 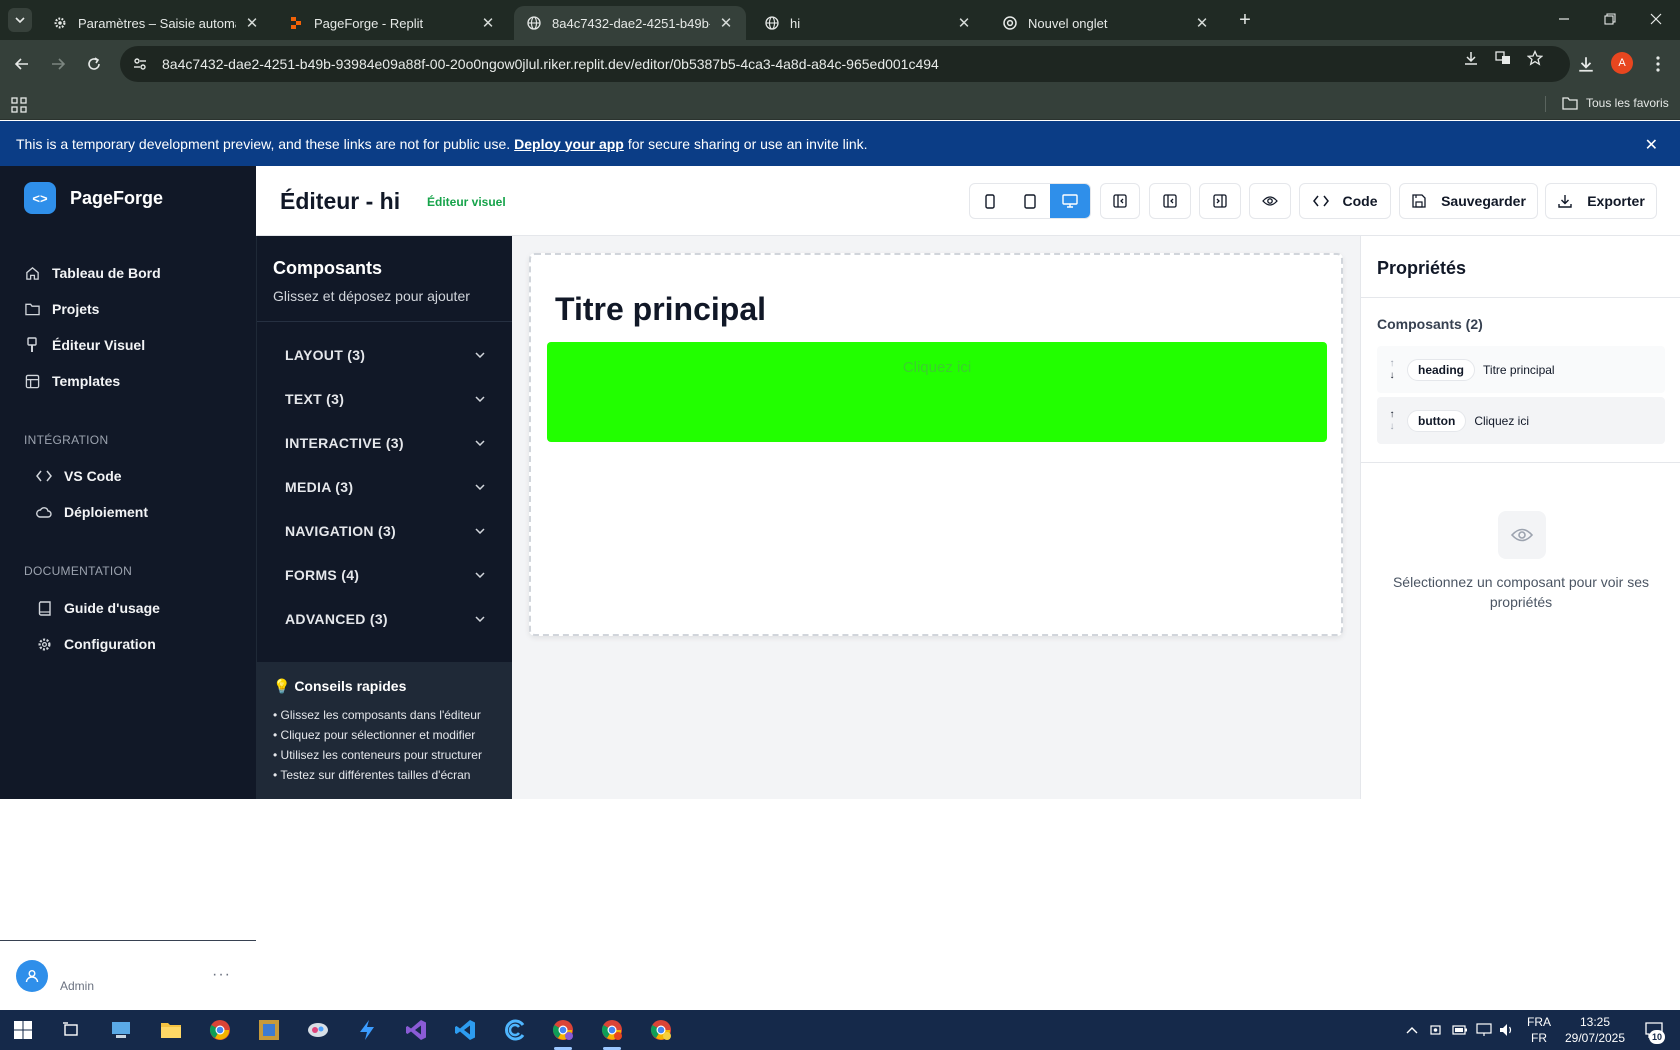 I want to click on file-explorer-icon, so click(x=171, y=1030).